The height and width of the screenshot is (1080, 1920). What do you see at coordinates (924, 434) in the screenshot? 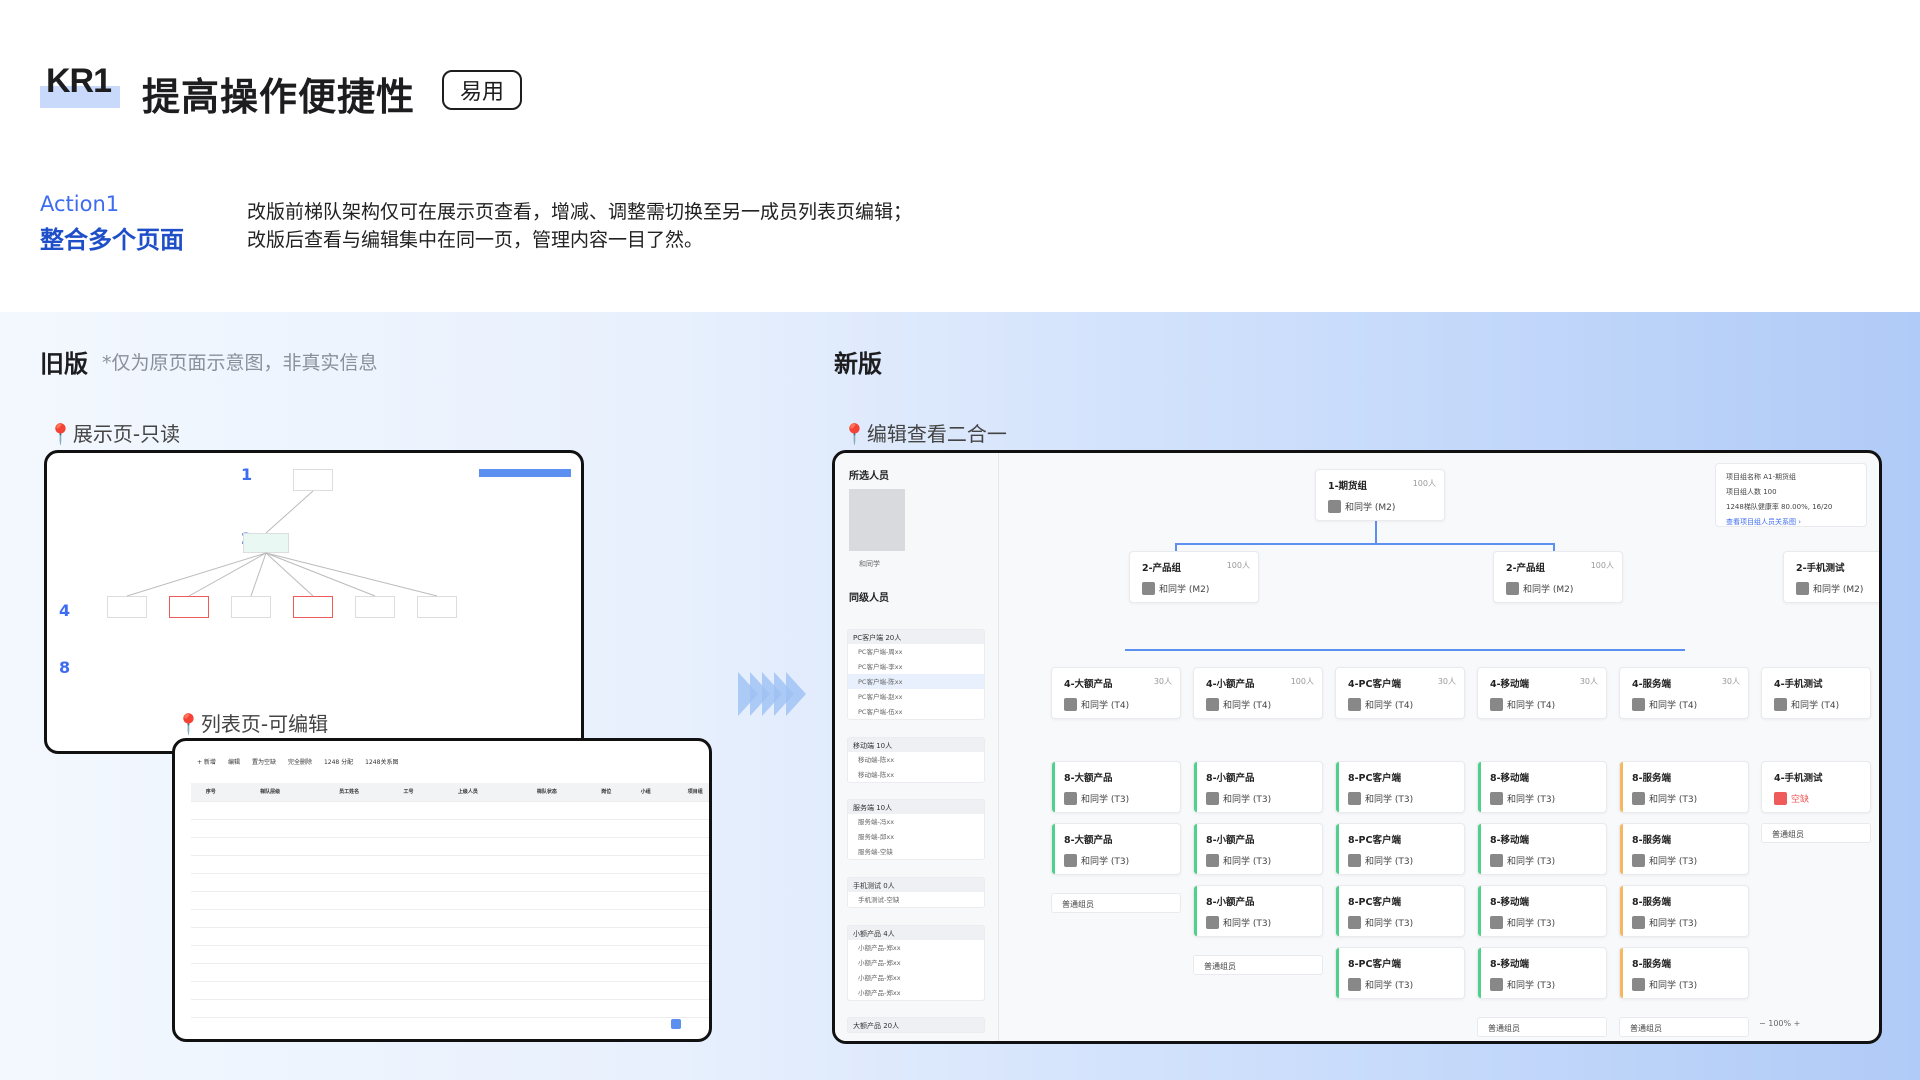
I see `new-page-label: 📍编辑查看二合一` at bounding box center [924, 434].